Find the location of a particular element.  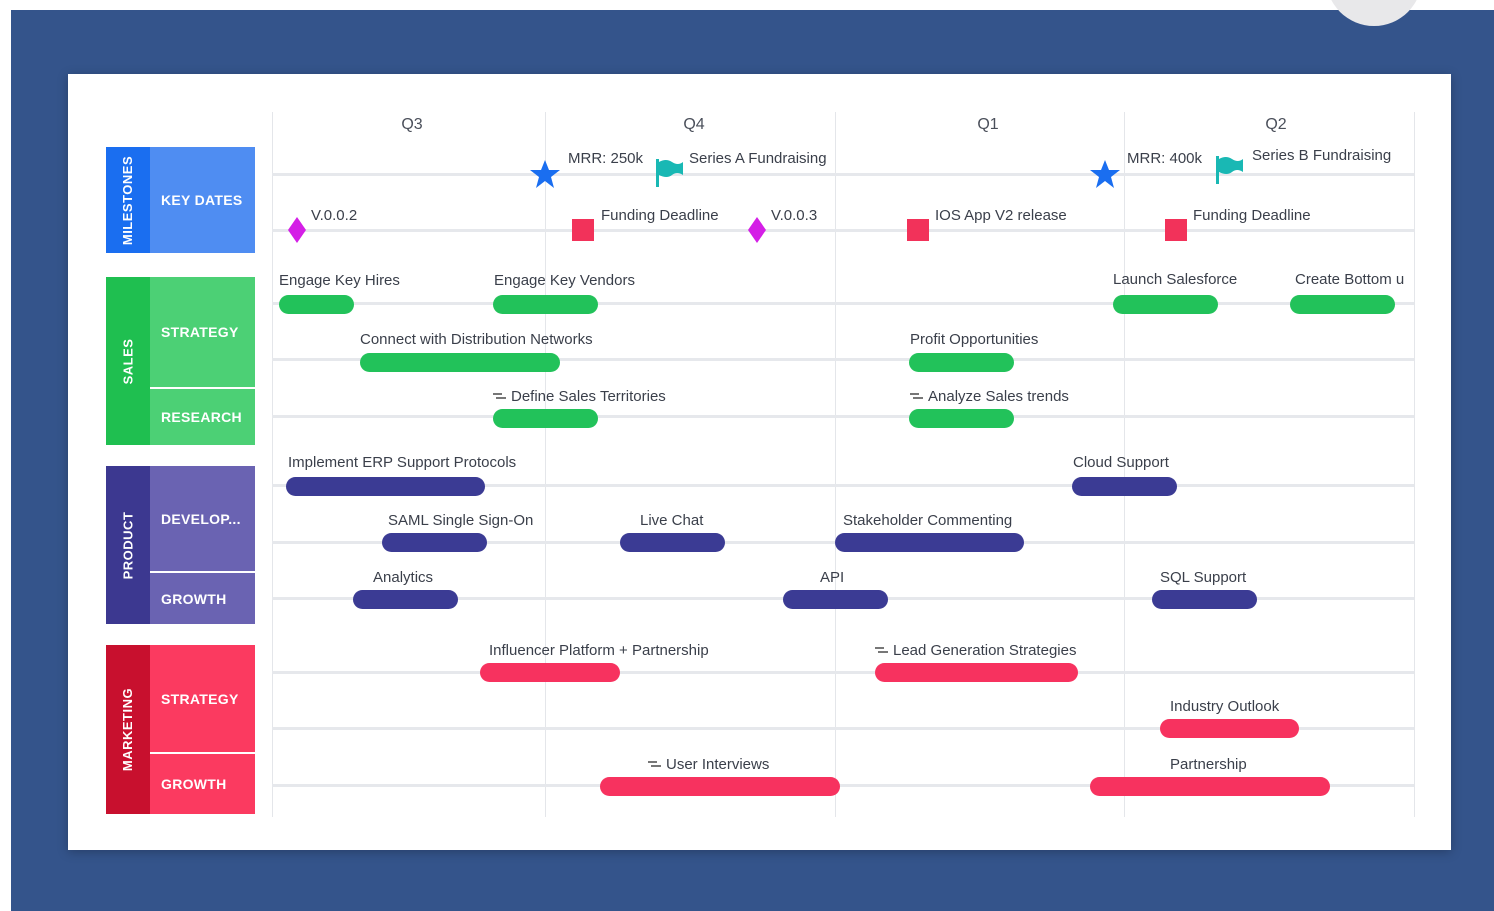

task-bar-connect-networks is located at coordinates (460, 362).